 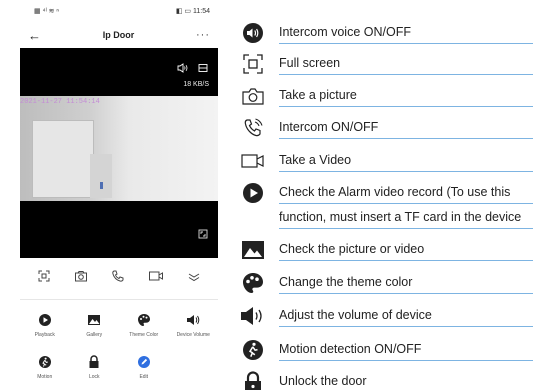 I want to click on legend-label: Adjust the volume of device, so click(x=355, y=315).